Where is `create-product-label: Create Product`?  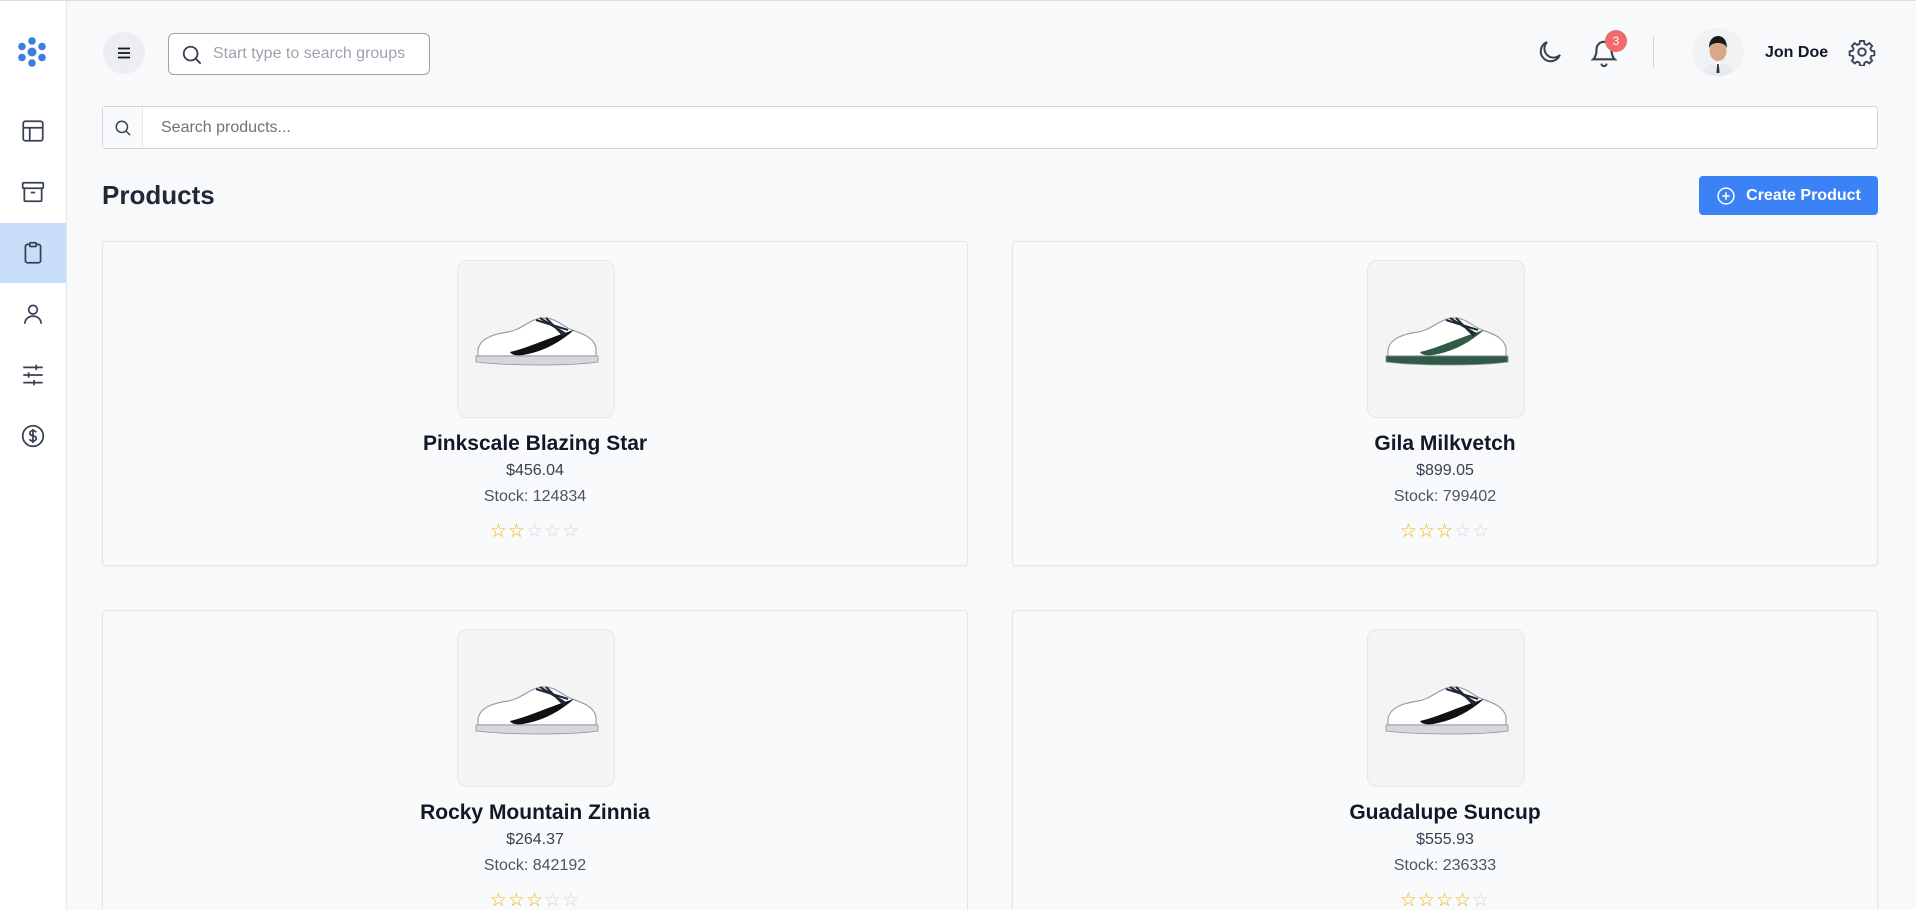
create-product-label: Create Product is located at coordinates (1803, 195).